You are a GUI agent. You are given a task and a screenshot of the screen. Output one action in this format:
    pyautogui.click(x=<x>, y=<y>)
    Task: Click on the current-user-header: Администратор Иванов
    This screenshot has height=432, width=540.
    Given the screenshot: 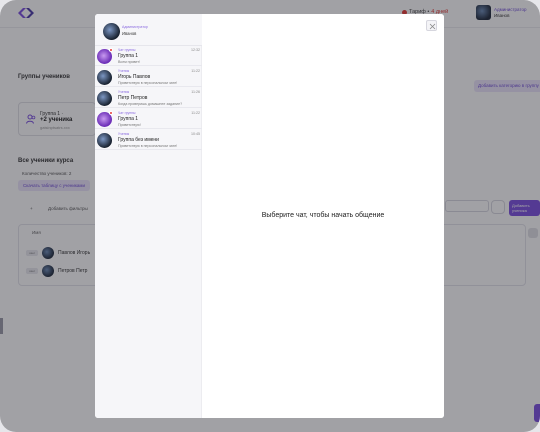 What is the action you would take?
    pyautogui.click(x=148, y=30)
    